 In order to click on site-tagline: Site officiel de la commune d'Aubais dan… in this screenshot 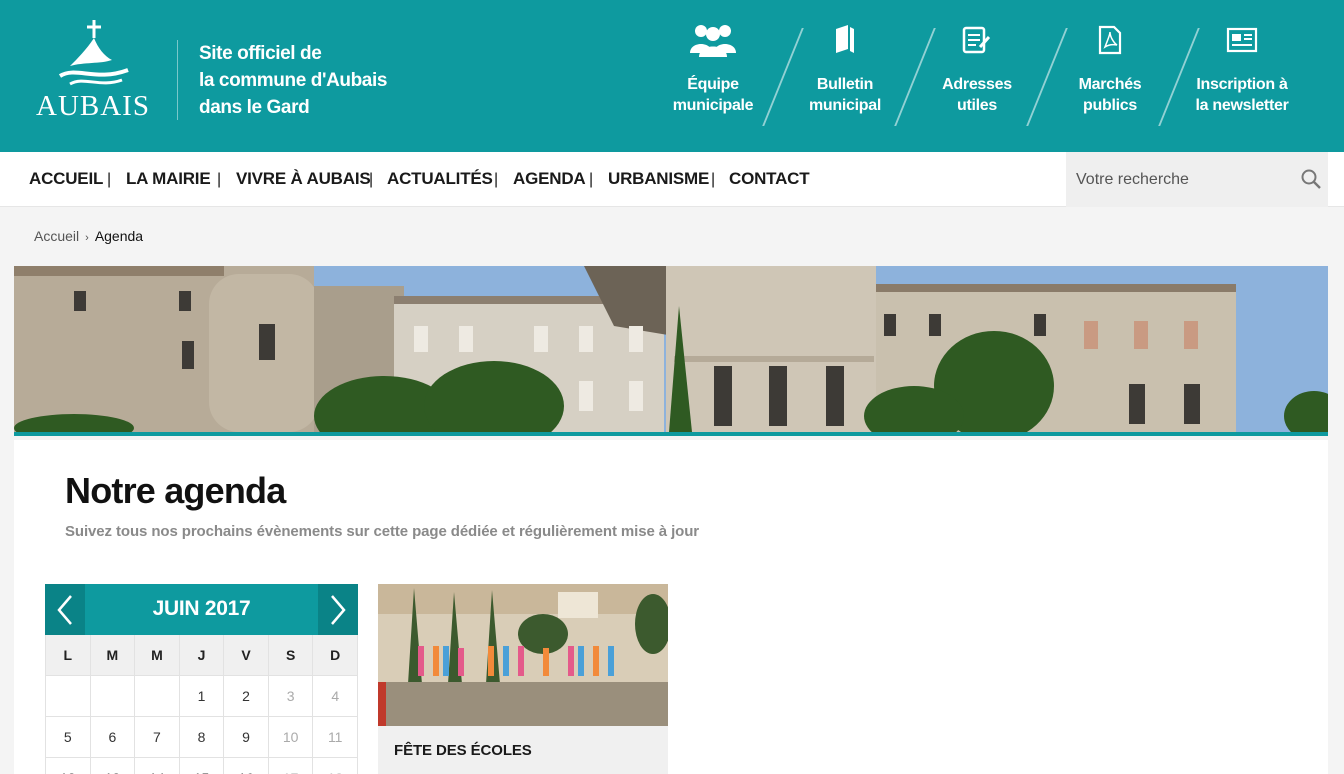, I will do `click(299, 80)`.